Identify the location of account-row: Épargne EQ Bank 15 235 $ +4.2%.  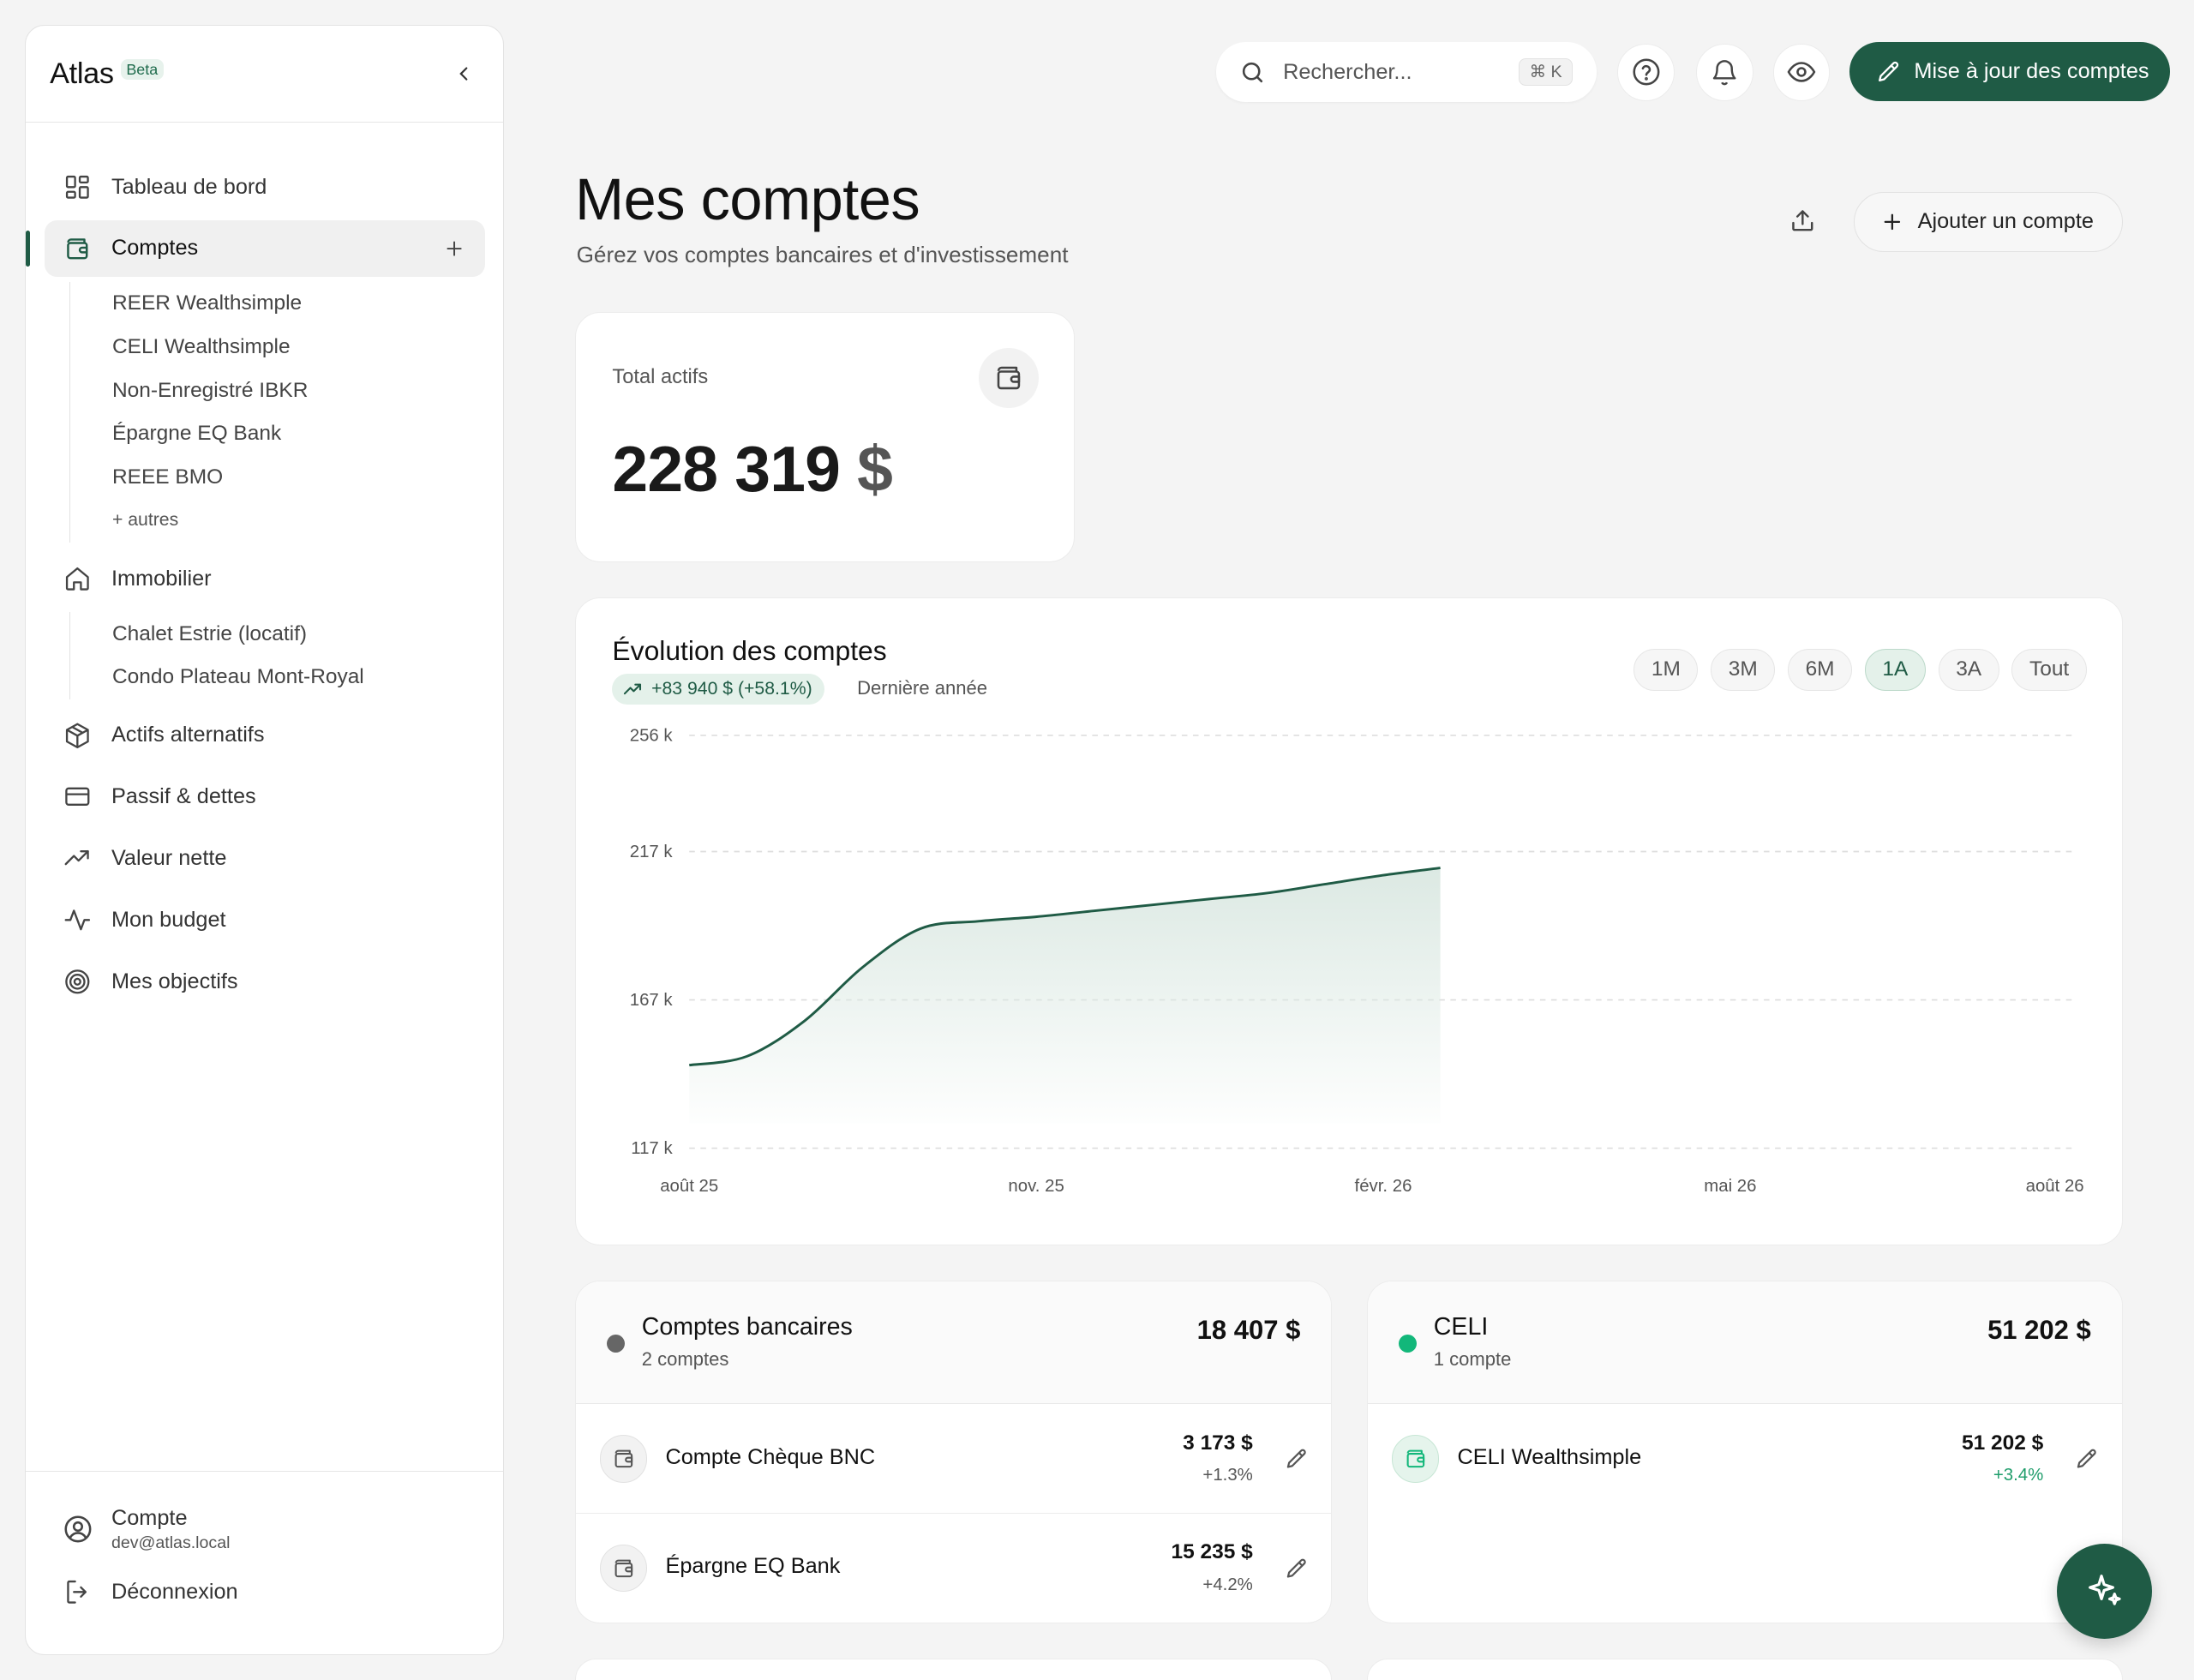
(953, 1568).